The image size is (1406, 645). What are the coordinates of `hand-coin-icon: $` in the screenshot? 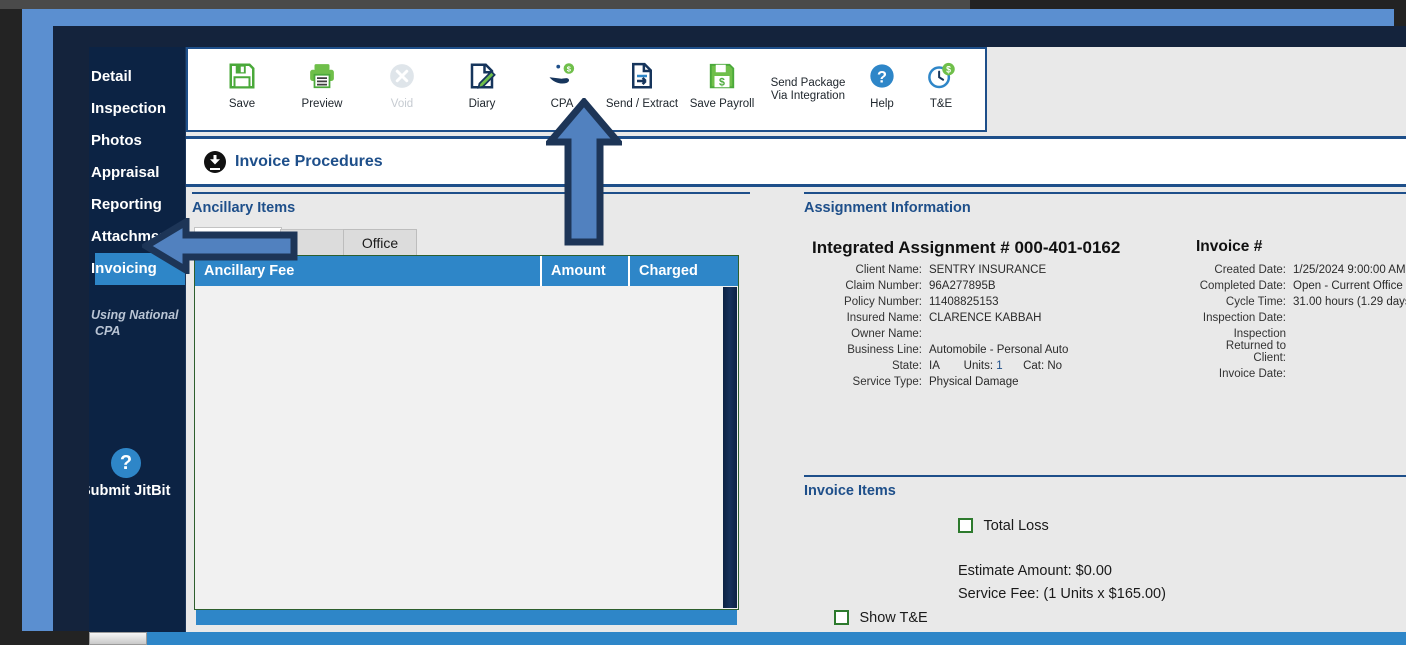 It's located at (562, 76).